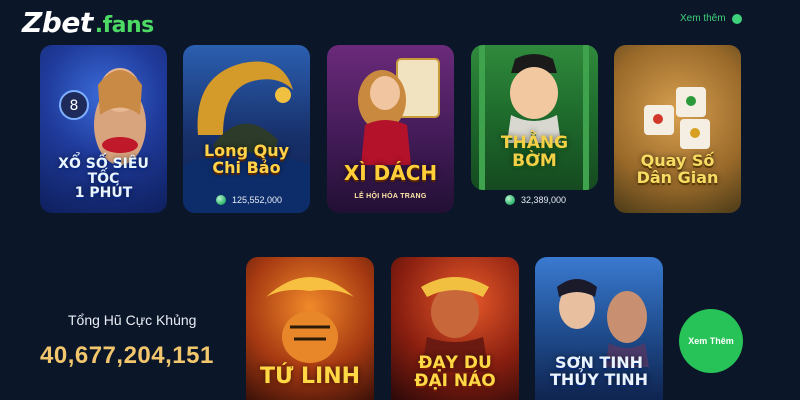 Image resolution: width=800 pixels, height=400 pixels. I want to click on see-more-link: Xem thêm, so click(711, 18).